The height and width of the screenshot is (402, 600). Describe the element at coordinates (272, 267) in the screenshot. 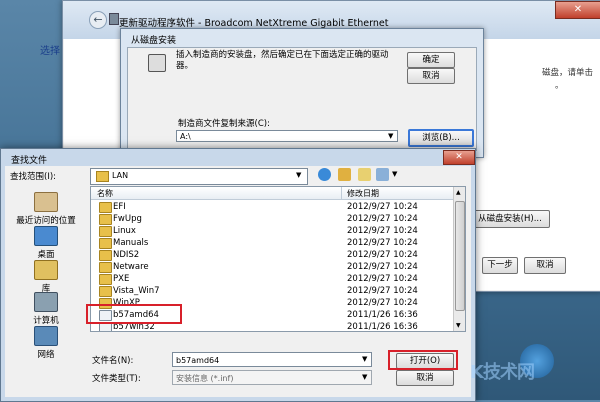

I see `table-row: Netware 2012/9/27 10:24` at that location.